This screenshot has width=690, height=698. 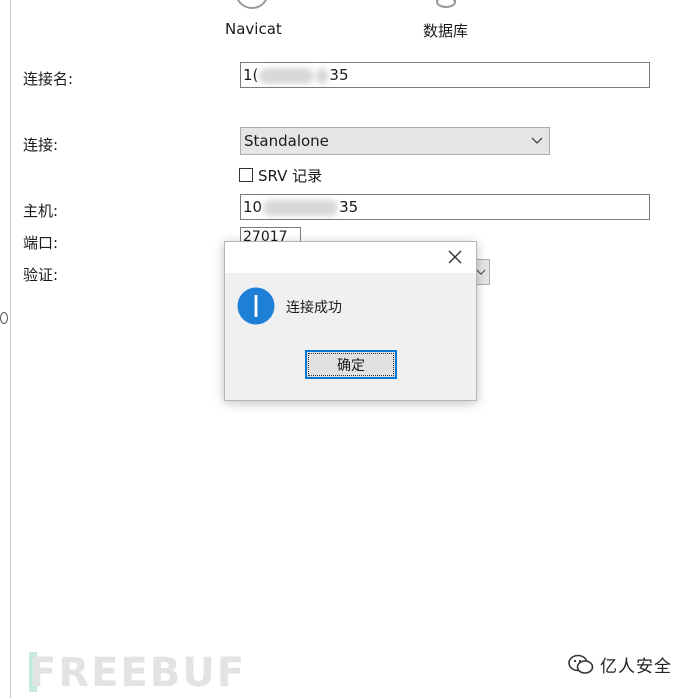 I want to click on srv-record-label: SRV 记录, so click(x=290, y=175).